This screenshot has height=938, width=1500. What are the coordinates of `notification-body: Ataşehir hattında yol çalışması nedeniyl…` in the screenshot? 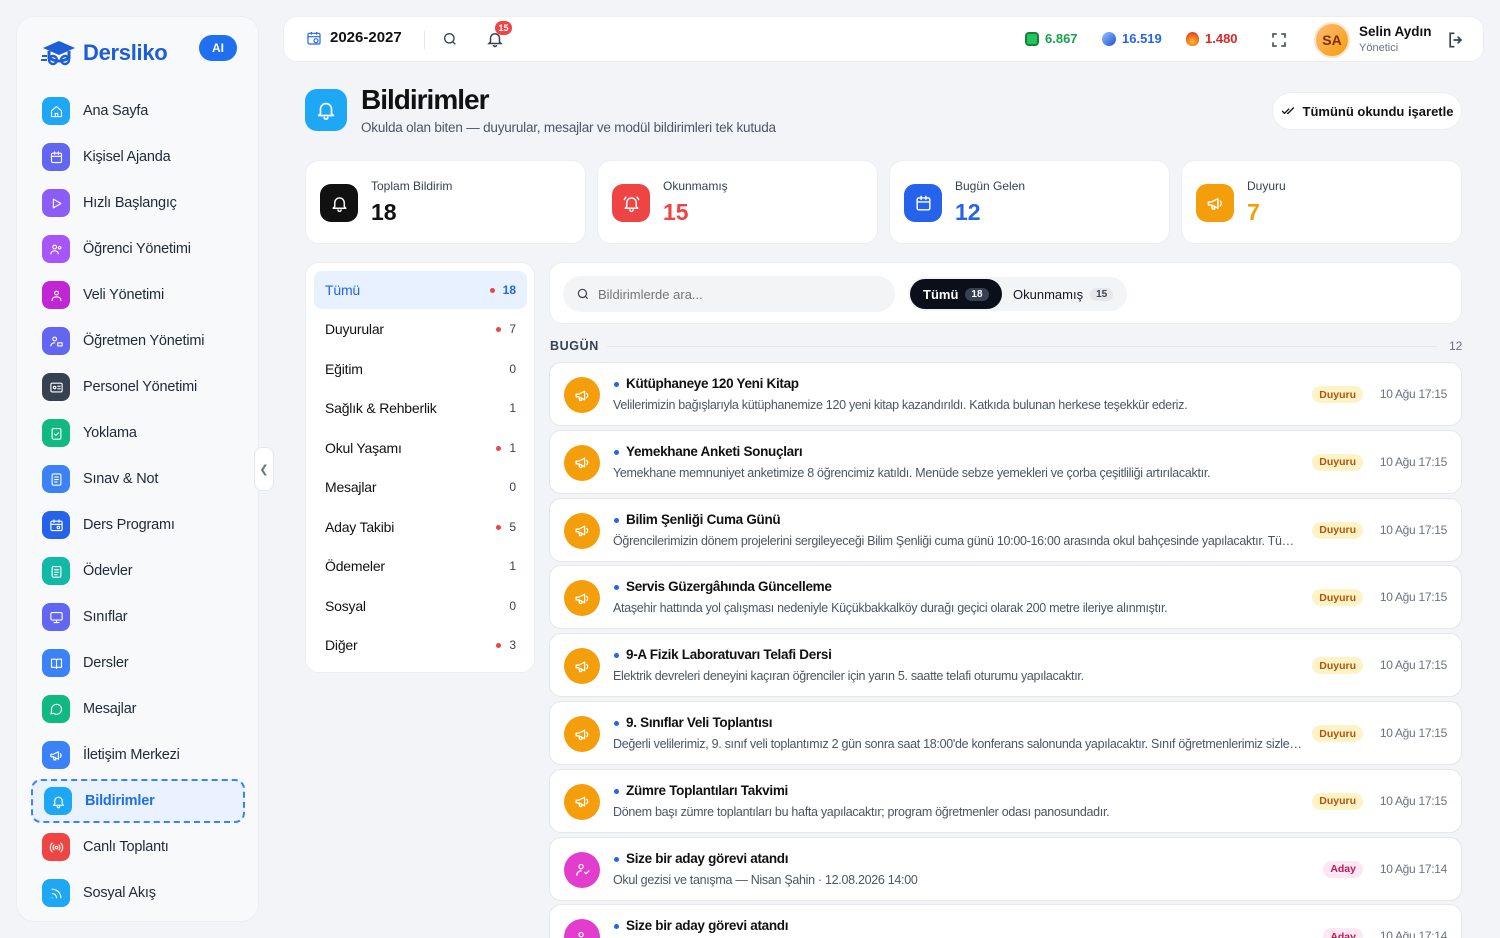 It's located at (890, 608).